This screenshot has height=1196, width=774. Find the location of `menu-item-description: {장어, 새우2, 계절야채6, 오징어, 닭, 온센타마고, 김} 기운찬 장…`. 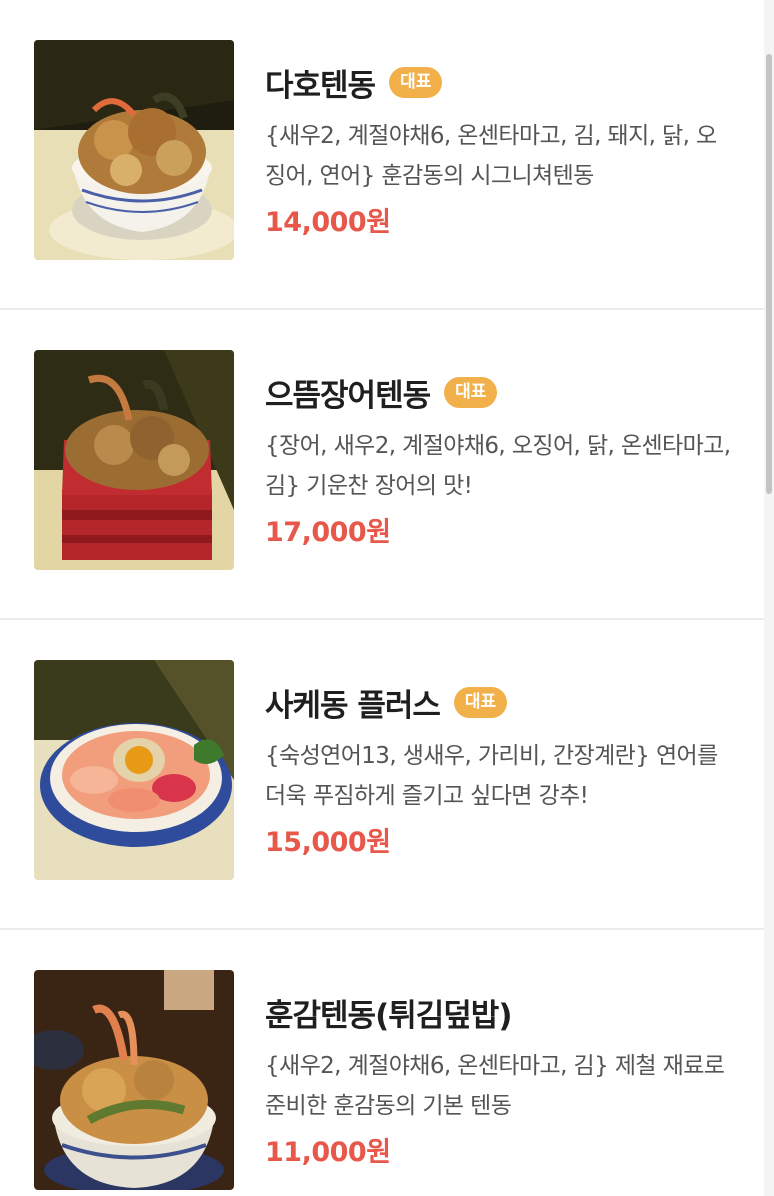

menu-item-description: {장어, 새우2, 계절야채6, 오징어, 닭, 온센타마고, 김} 기운찬 장… is located at coordinates (498, 466).